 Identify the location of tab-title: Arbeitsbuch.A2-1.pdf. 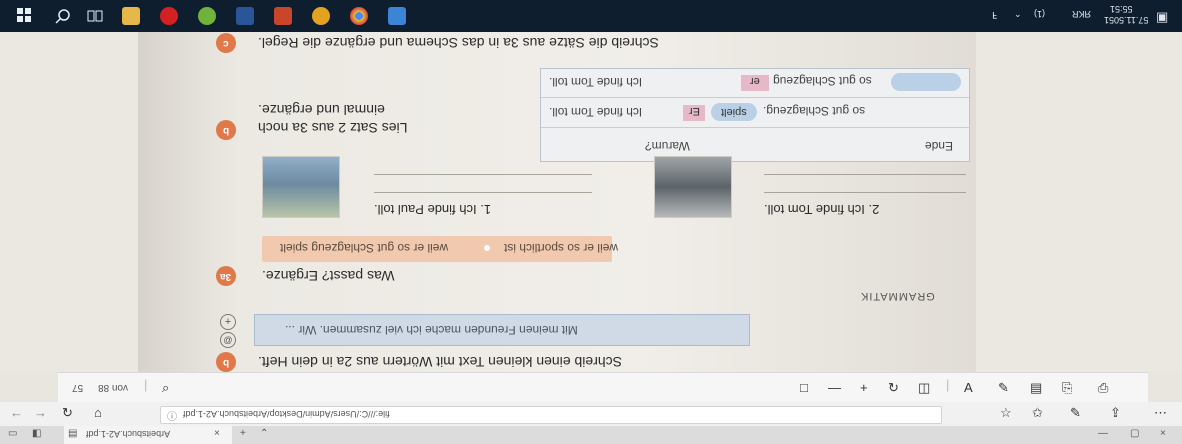
(128, 434).